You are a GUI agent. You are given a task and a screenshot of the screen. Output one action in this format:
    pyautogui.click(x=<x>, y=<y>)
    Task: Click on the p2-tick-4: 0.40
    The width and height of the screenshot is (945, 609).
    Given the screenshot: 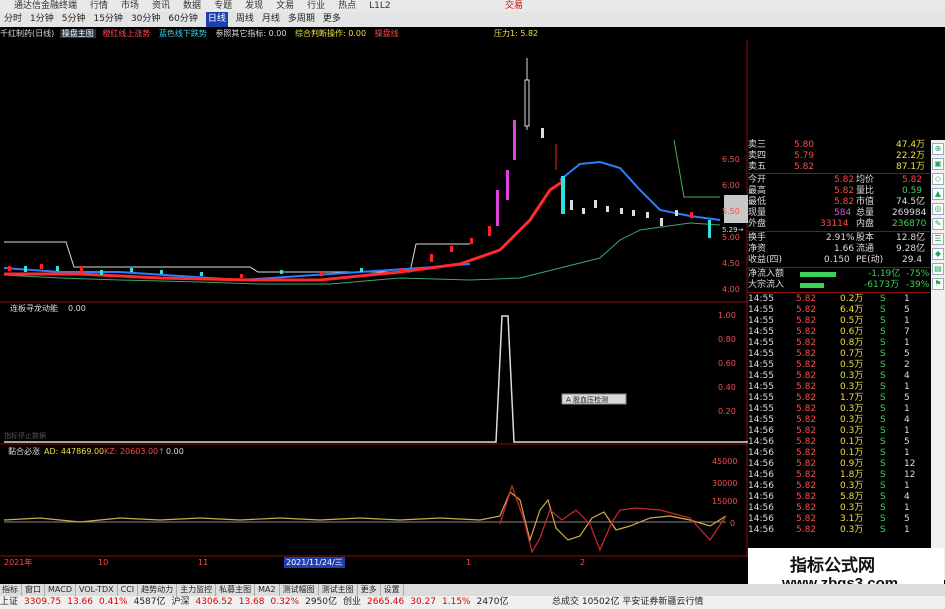 What is the action you would take?
    pyautogui.click(x=727, y=387)
    